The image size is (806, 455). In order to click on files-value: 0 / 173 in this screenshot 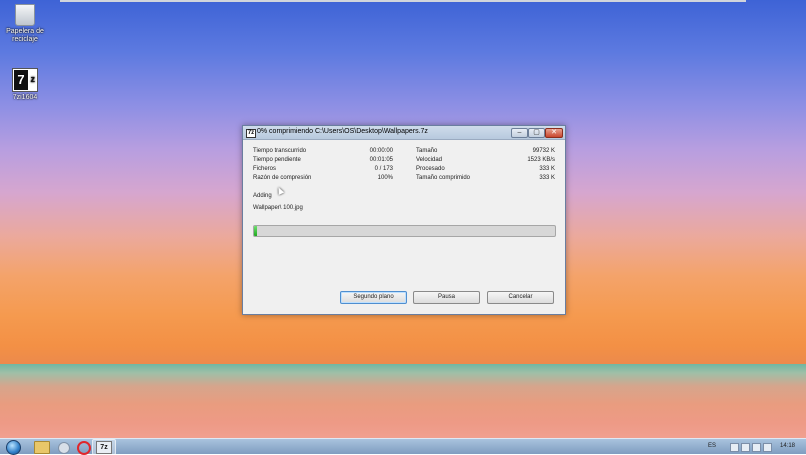, I will do `click(383, 169)`.